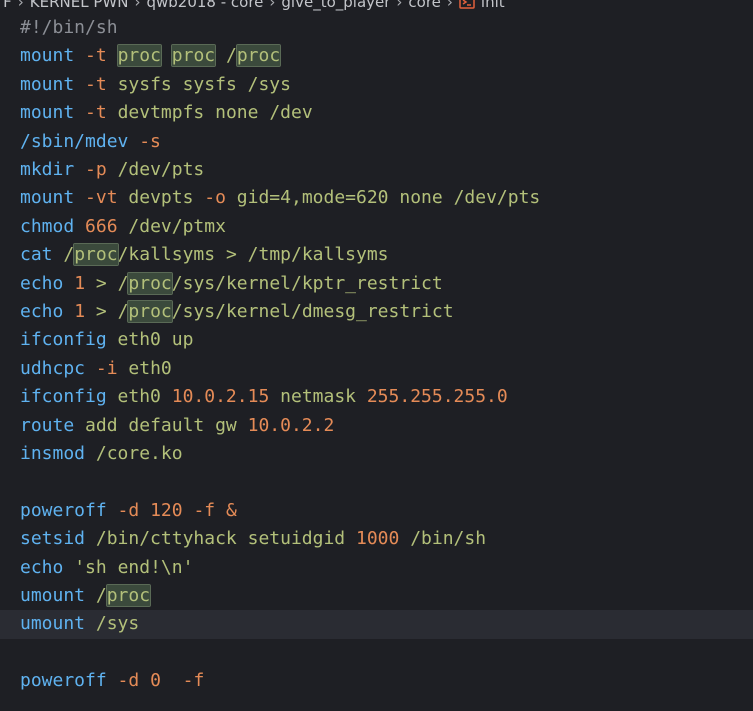 This screenshot has height=711, width=753. Describe the element at coordinates (79, 5) in the screenshot. I see `breadcrumb-item-kernel-pwn: KERNEL PWN` at that location.